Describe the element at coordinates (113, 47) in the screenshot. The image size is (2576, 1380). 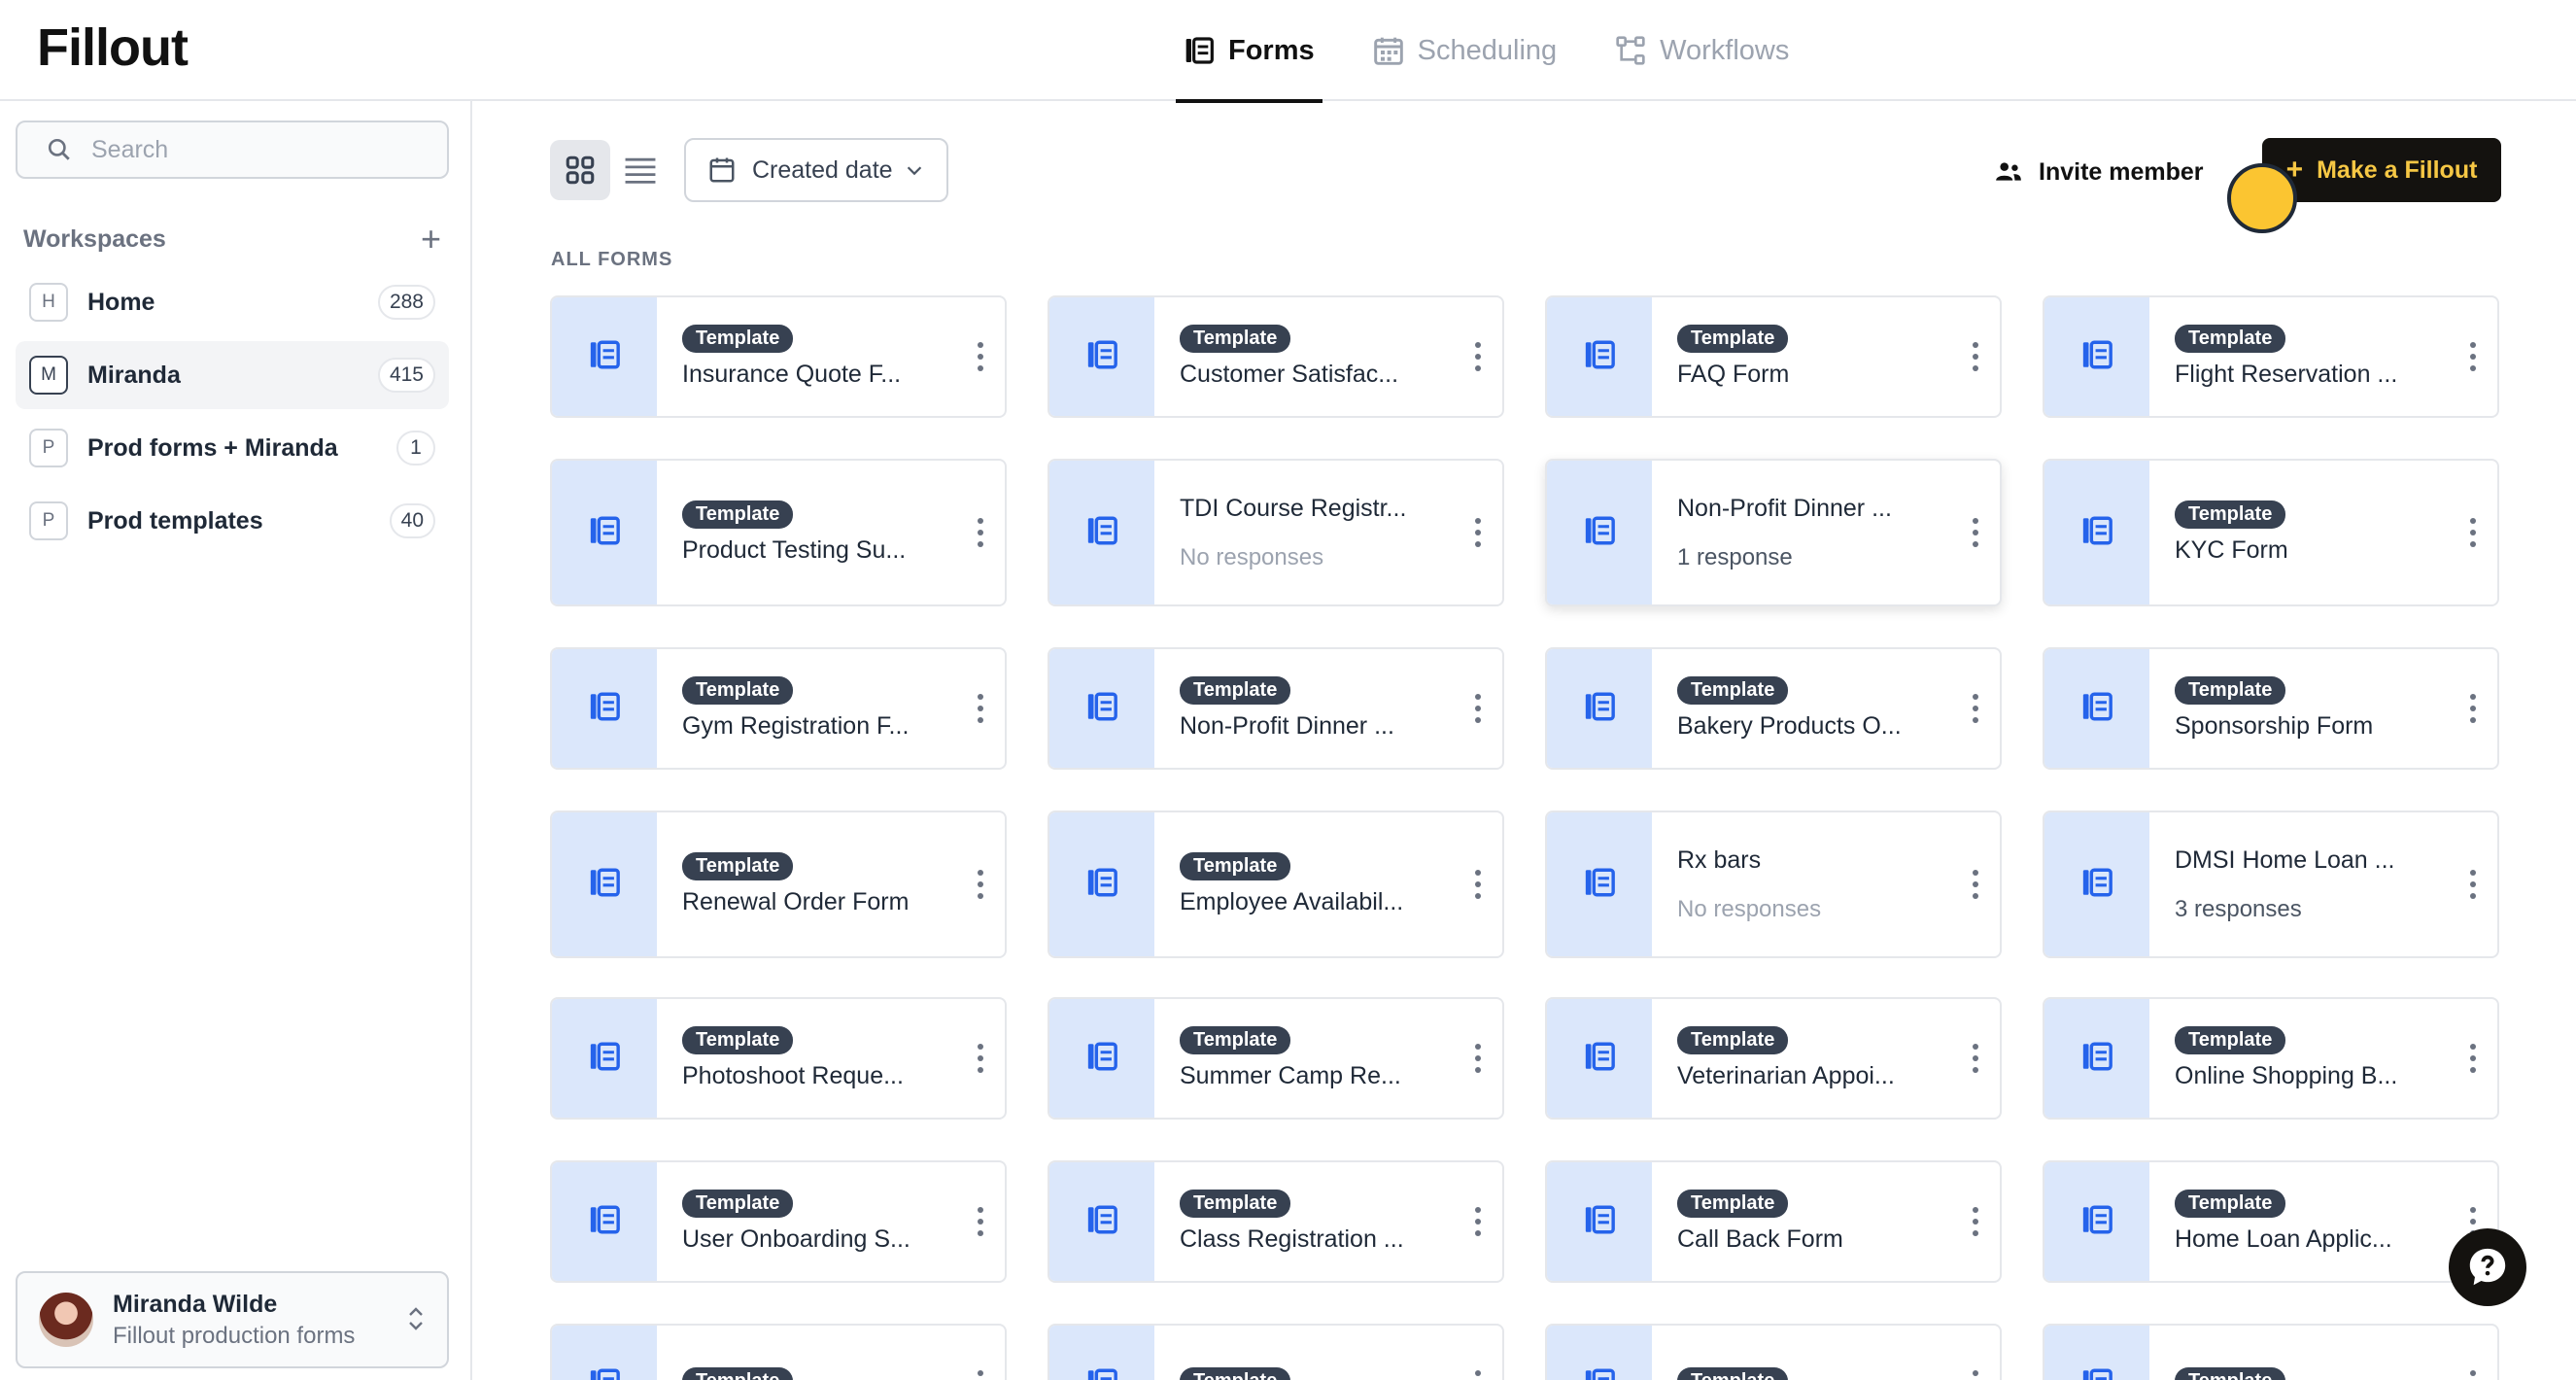
I see `fillout-logo: Fillout` at that location.